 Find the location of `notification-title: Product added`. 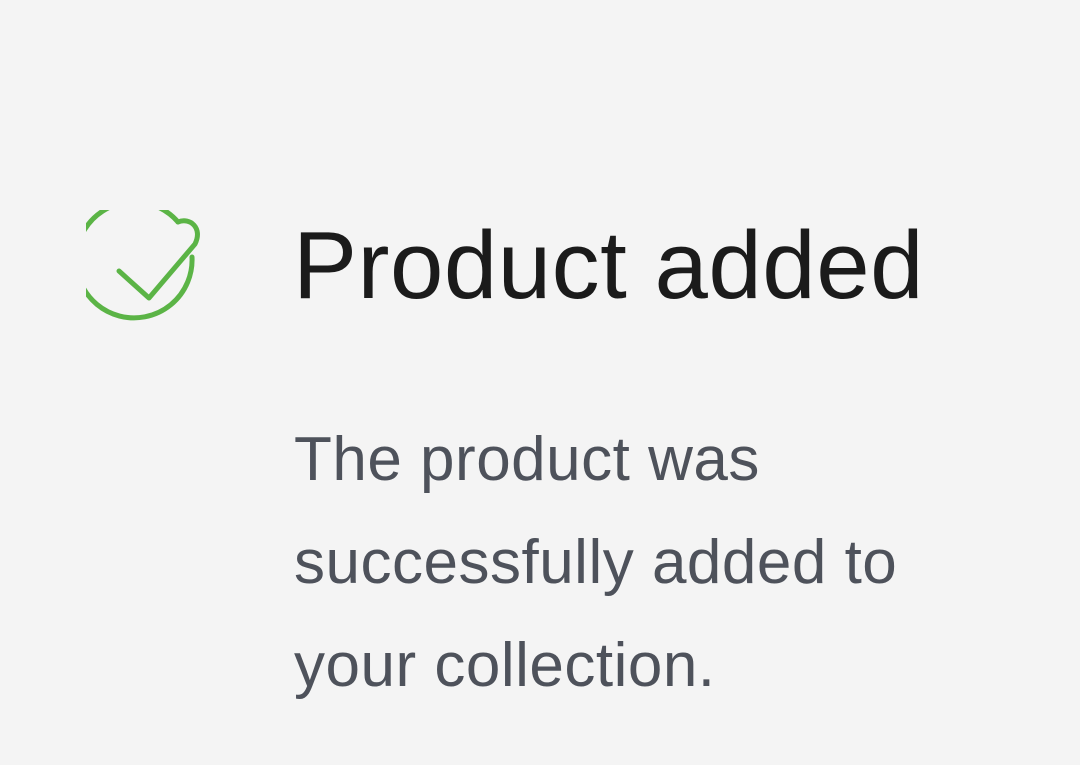

notification-title: Product added is located at coordinates (608, 265).